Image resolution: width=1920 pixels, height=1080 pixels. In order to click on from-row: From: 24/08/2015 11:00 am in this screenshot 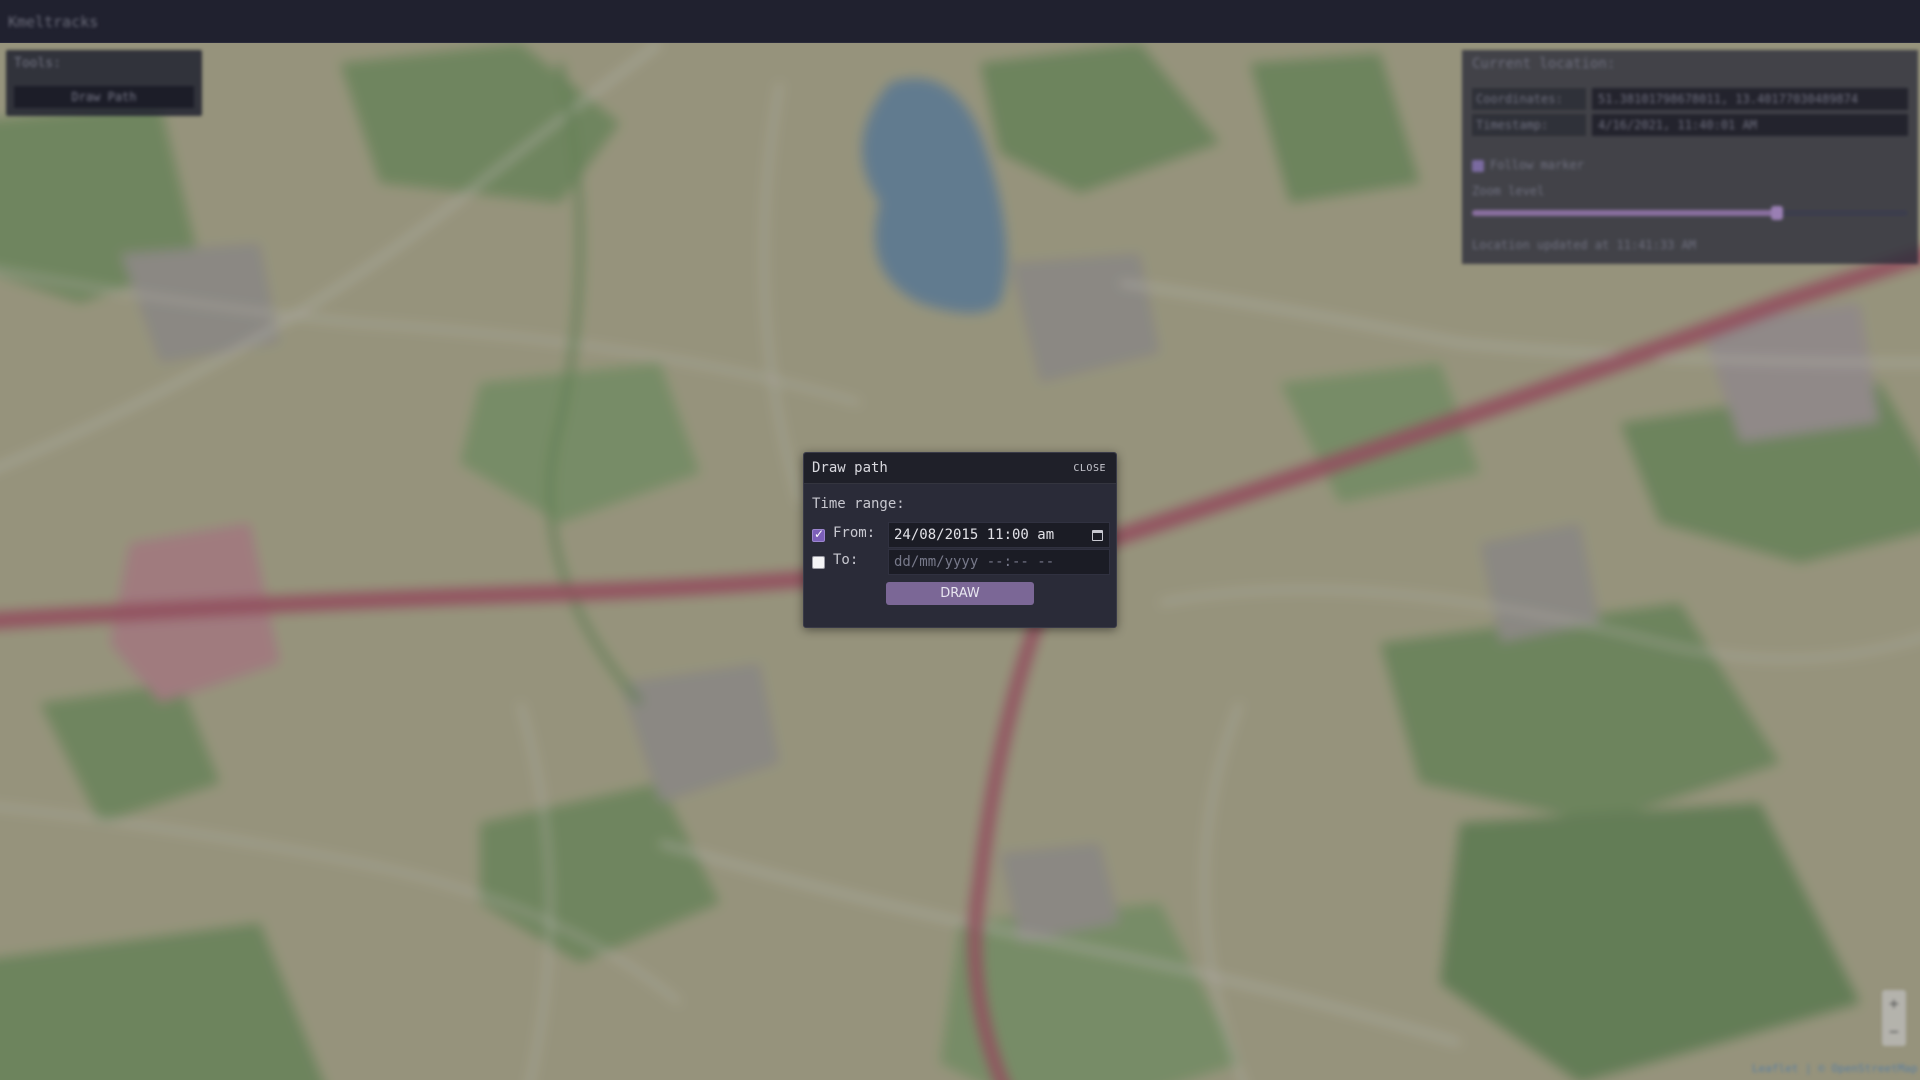, I will do `click(961, 535)`.